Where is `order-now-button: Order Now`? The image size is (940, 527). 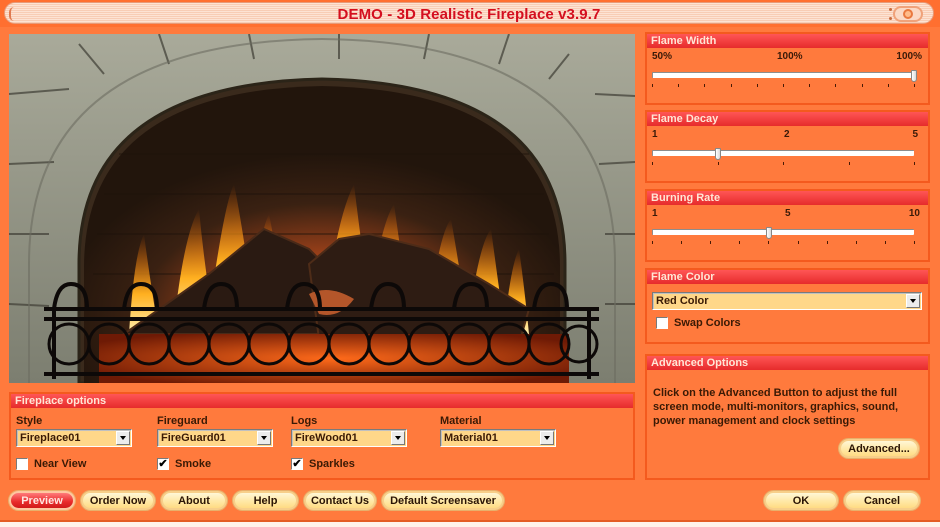 order-now-button: Order Now is located at coordinates (118, 500).